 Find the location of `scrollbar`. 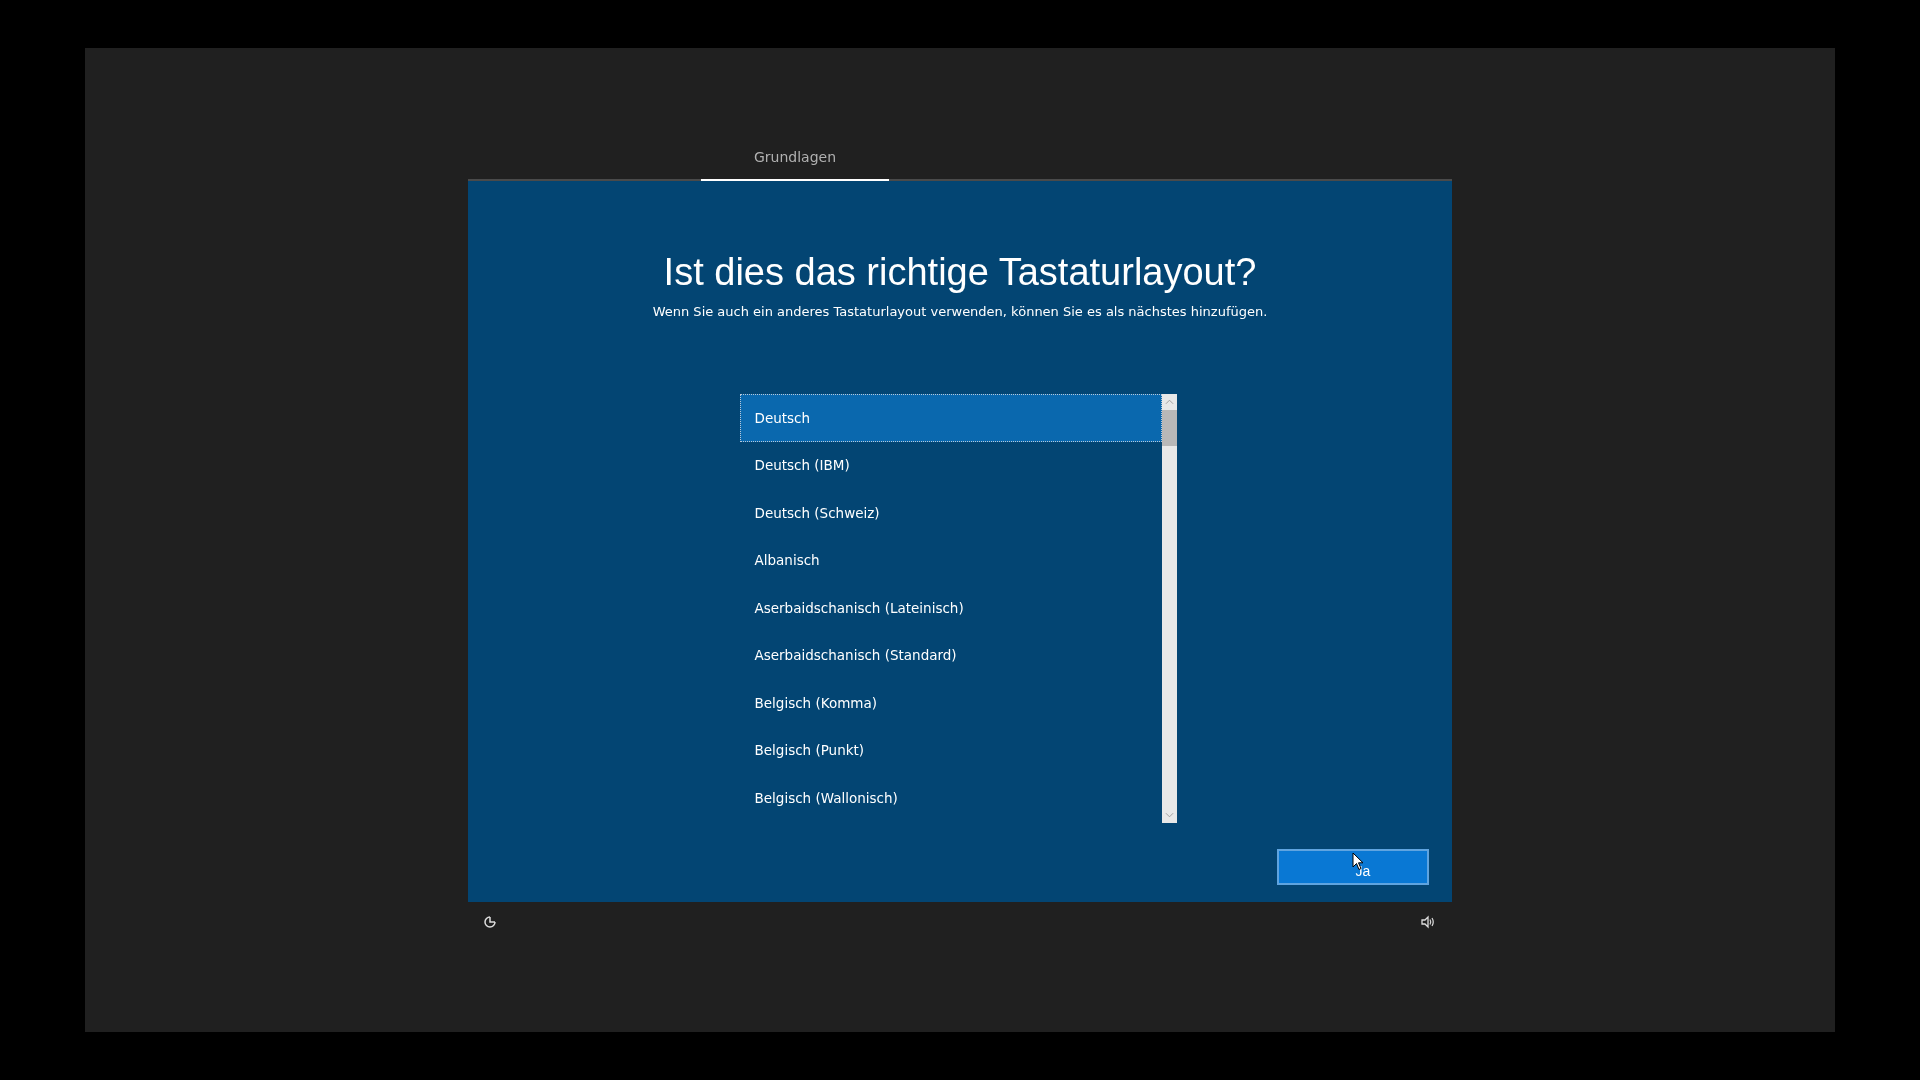

scrollbar is located at coordinates (1169, 608).